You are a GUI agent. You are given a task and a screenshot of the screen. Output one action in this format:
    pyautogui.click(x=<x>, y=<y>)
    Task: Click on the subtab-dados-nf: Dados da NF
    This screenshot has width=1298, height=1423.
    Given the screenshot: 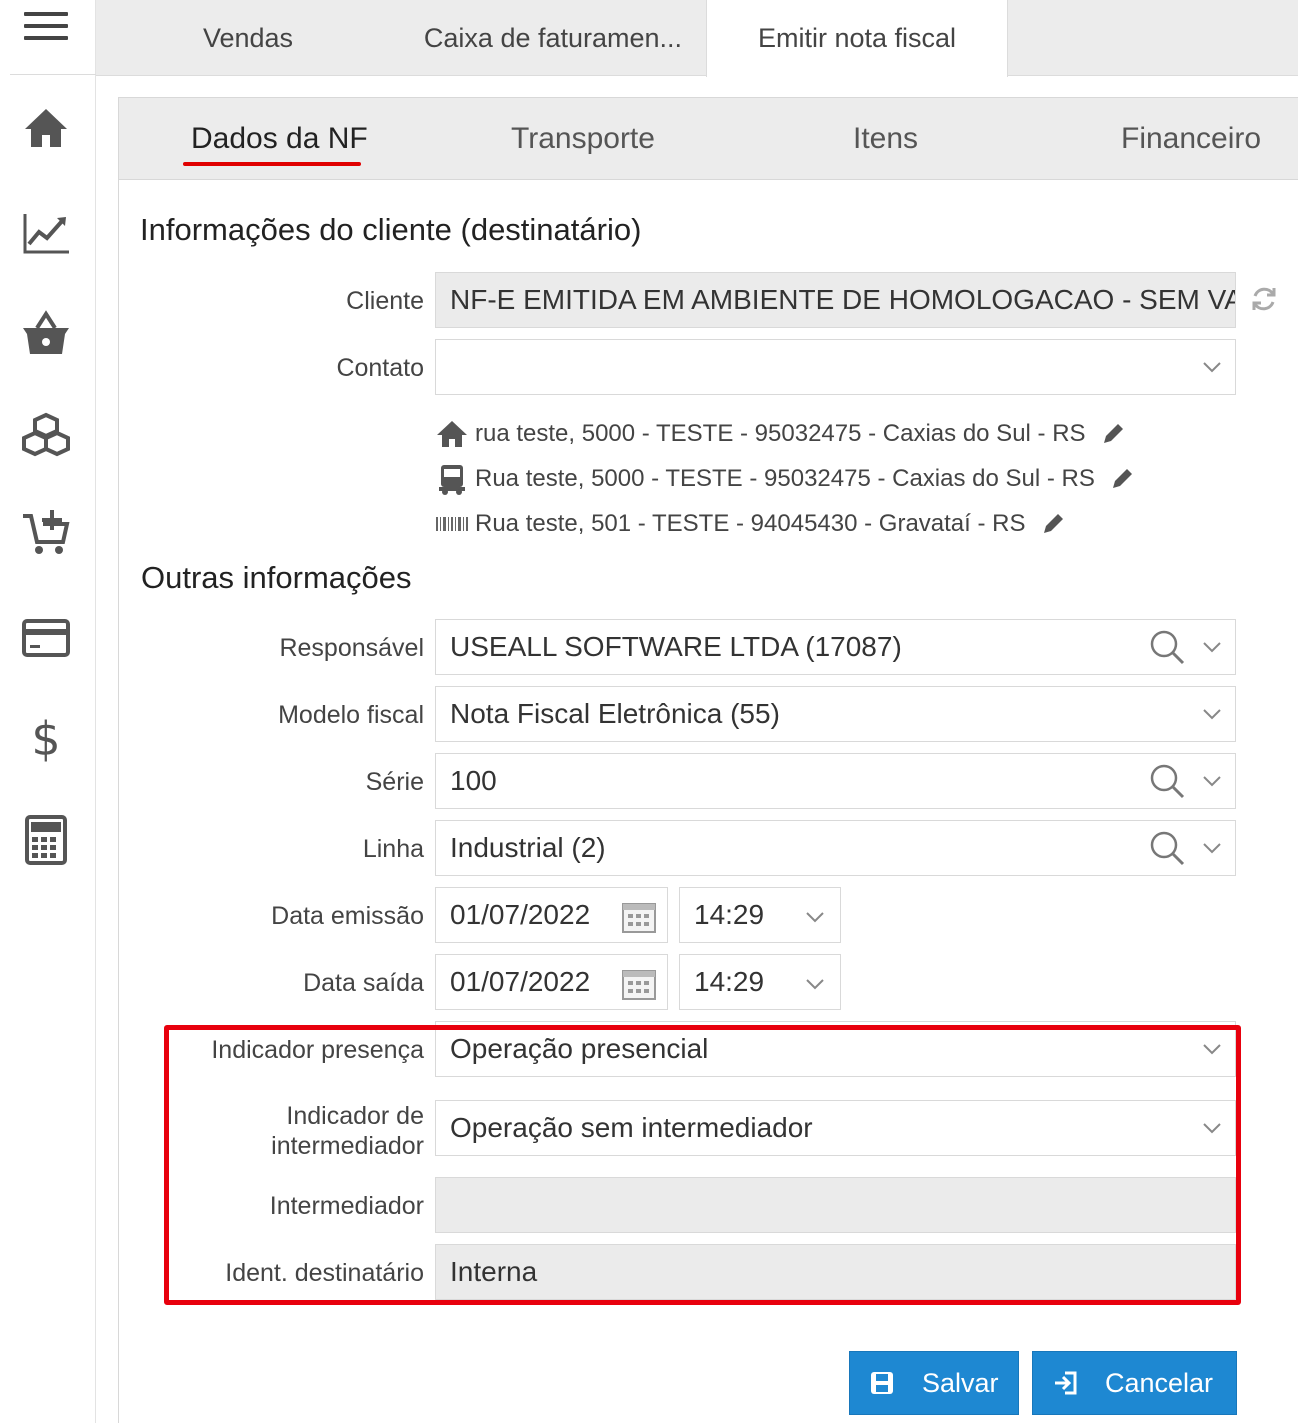 What is the action you would take?
    pyautogui.click(x=275, y=139)
    